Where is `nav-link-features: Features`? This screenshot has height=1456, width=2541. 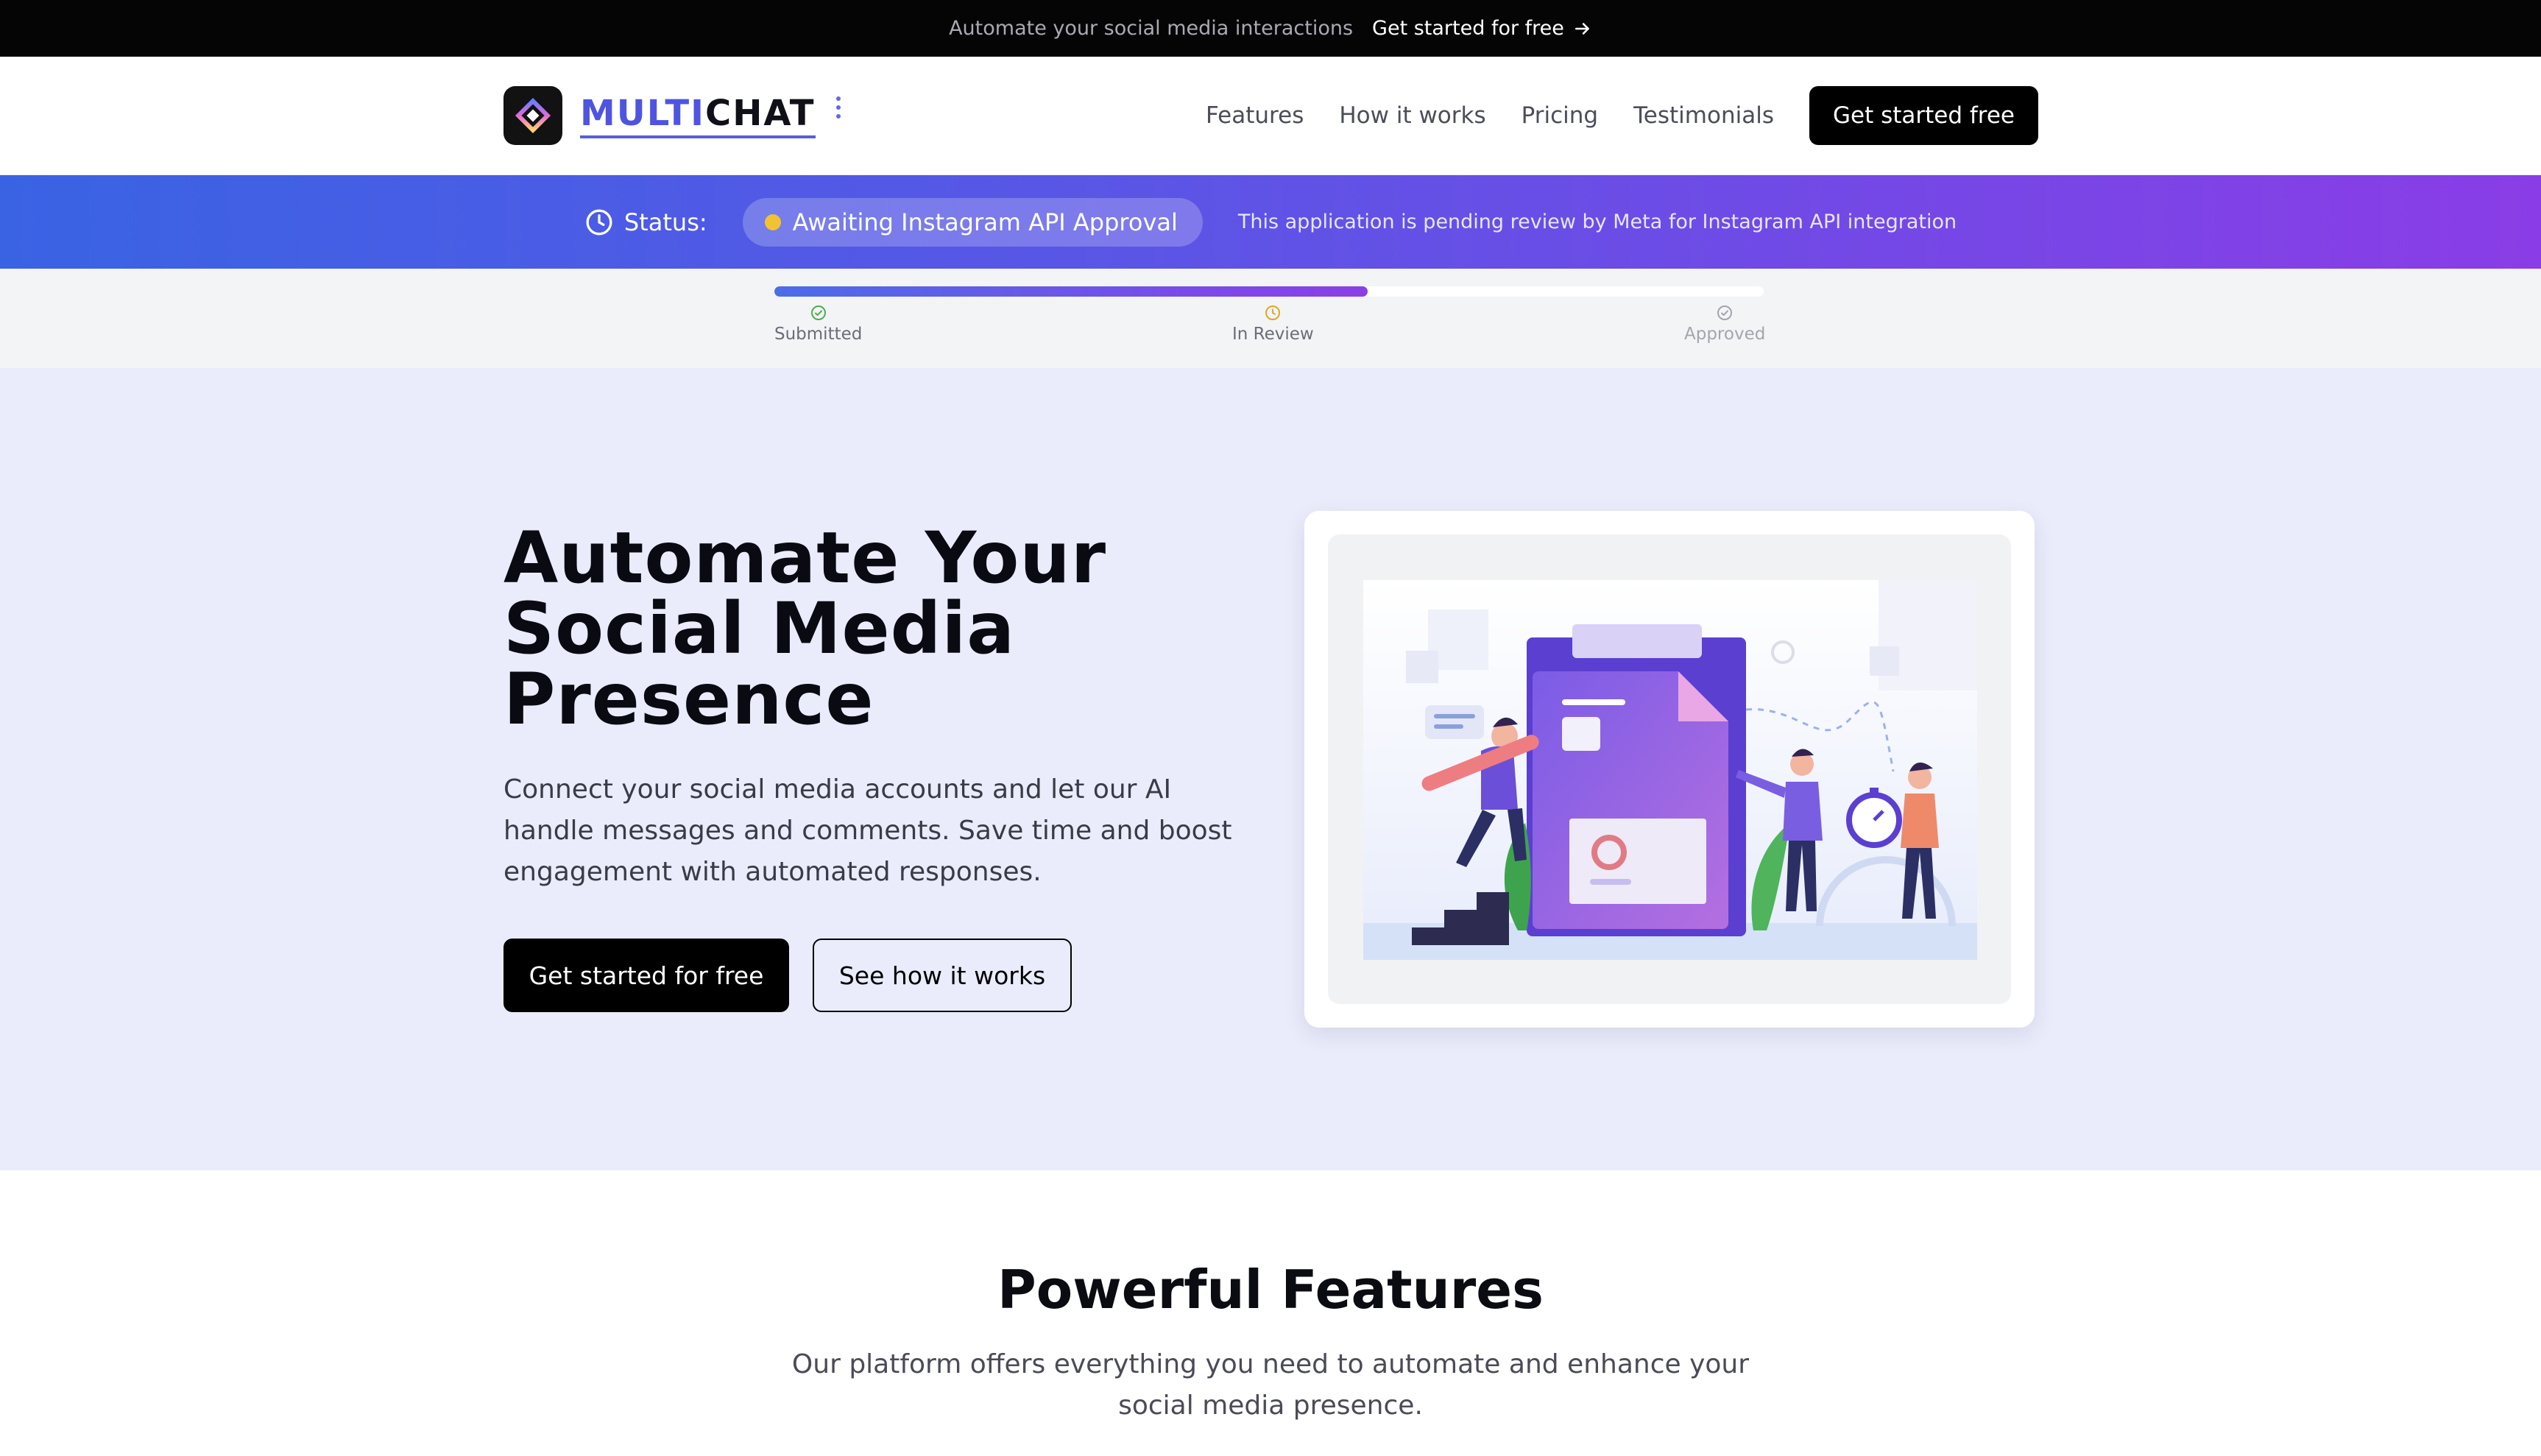 nav-link-features: Features is located at coordinates (1255, 115).